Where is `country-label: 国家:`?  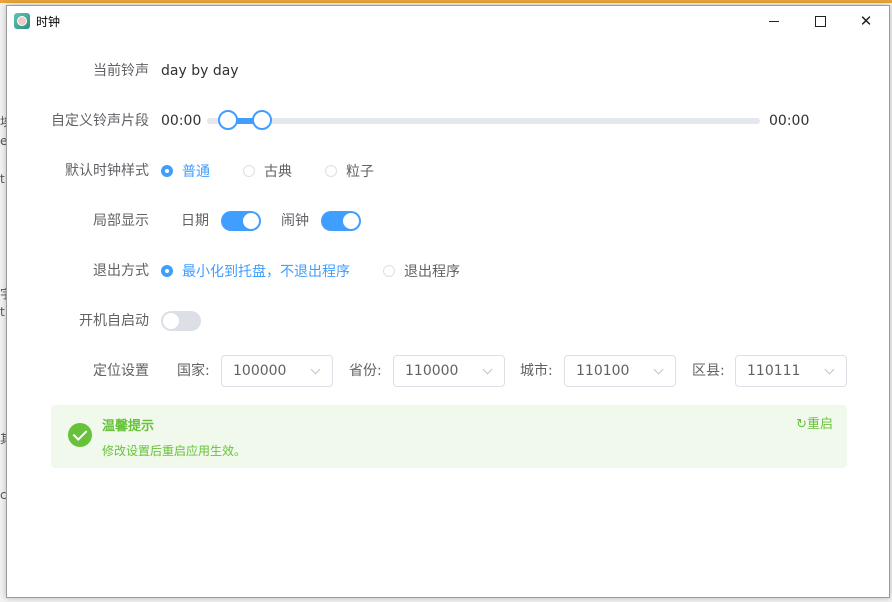
country-label: 国家: is located at coordinates (193, 371).